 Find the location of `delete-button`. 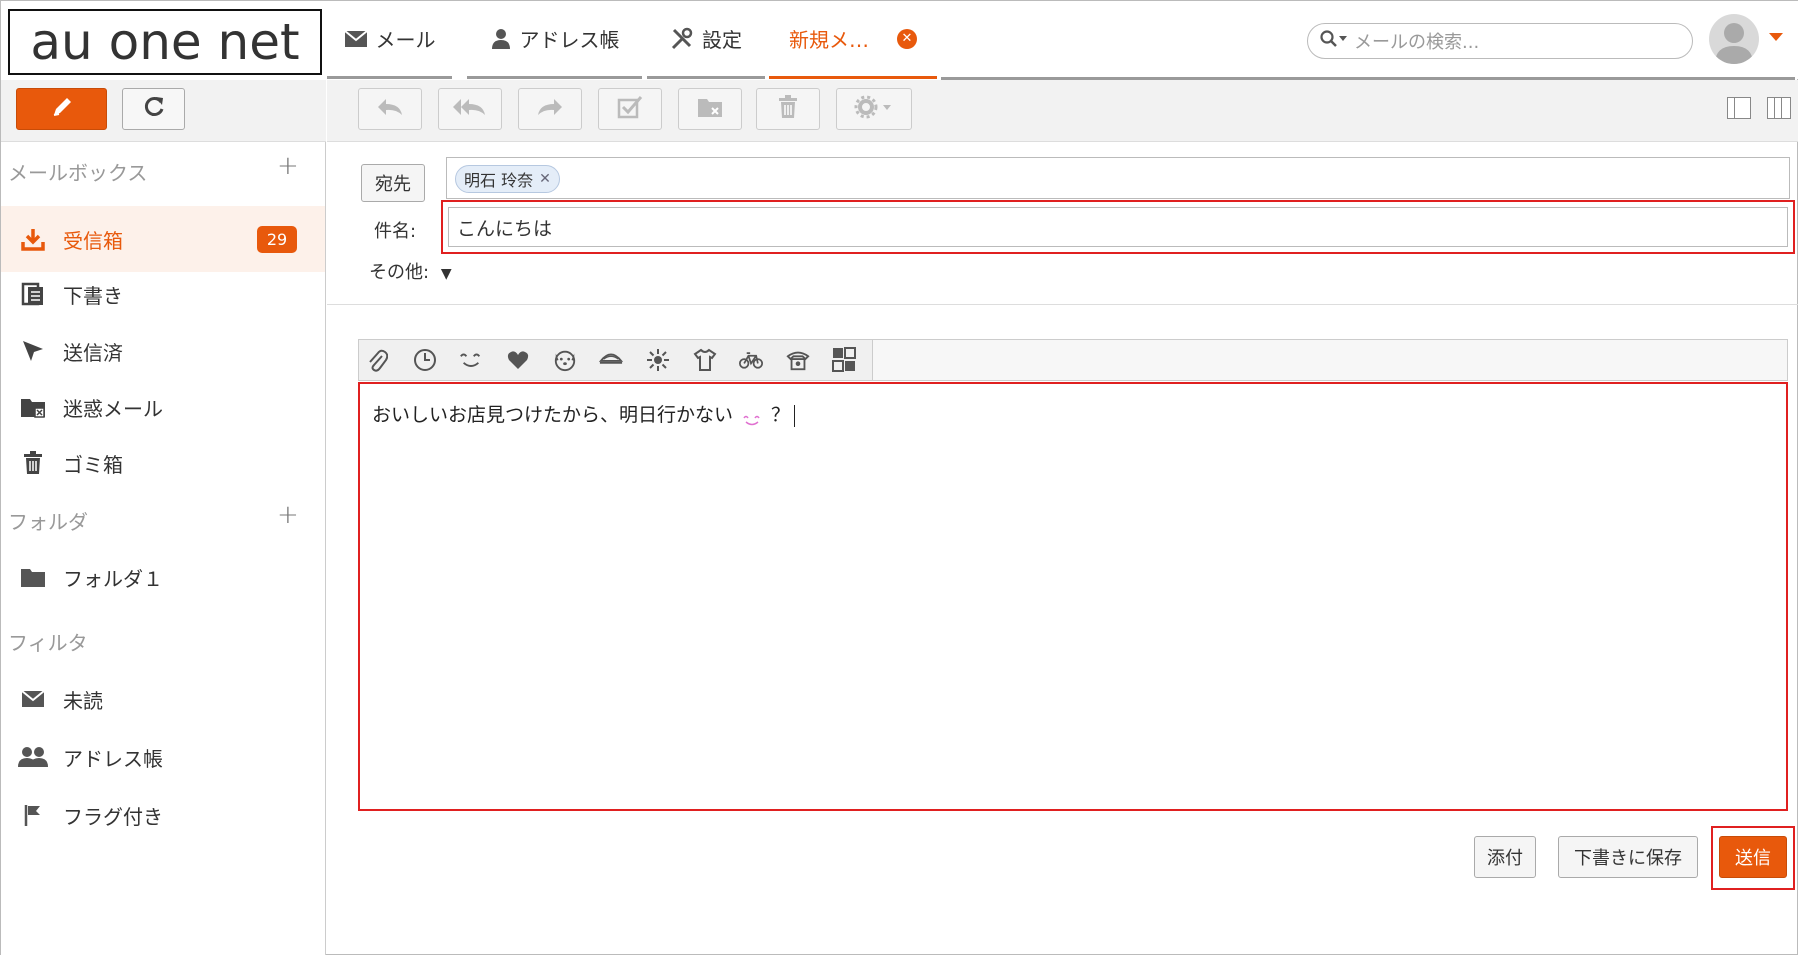

delete-button is located at coordinates (788, 109).